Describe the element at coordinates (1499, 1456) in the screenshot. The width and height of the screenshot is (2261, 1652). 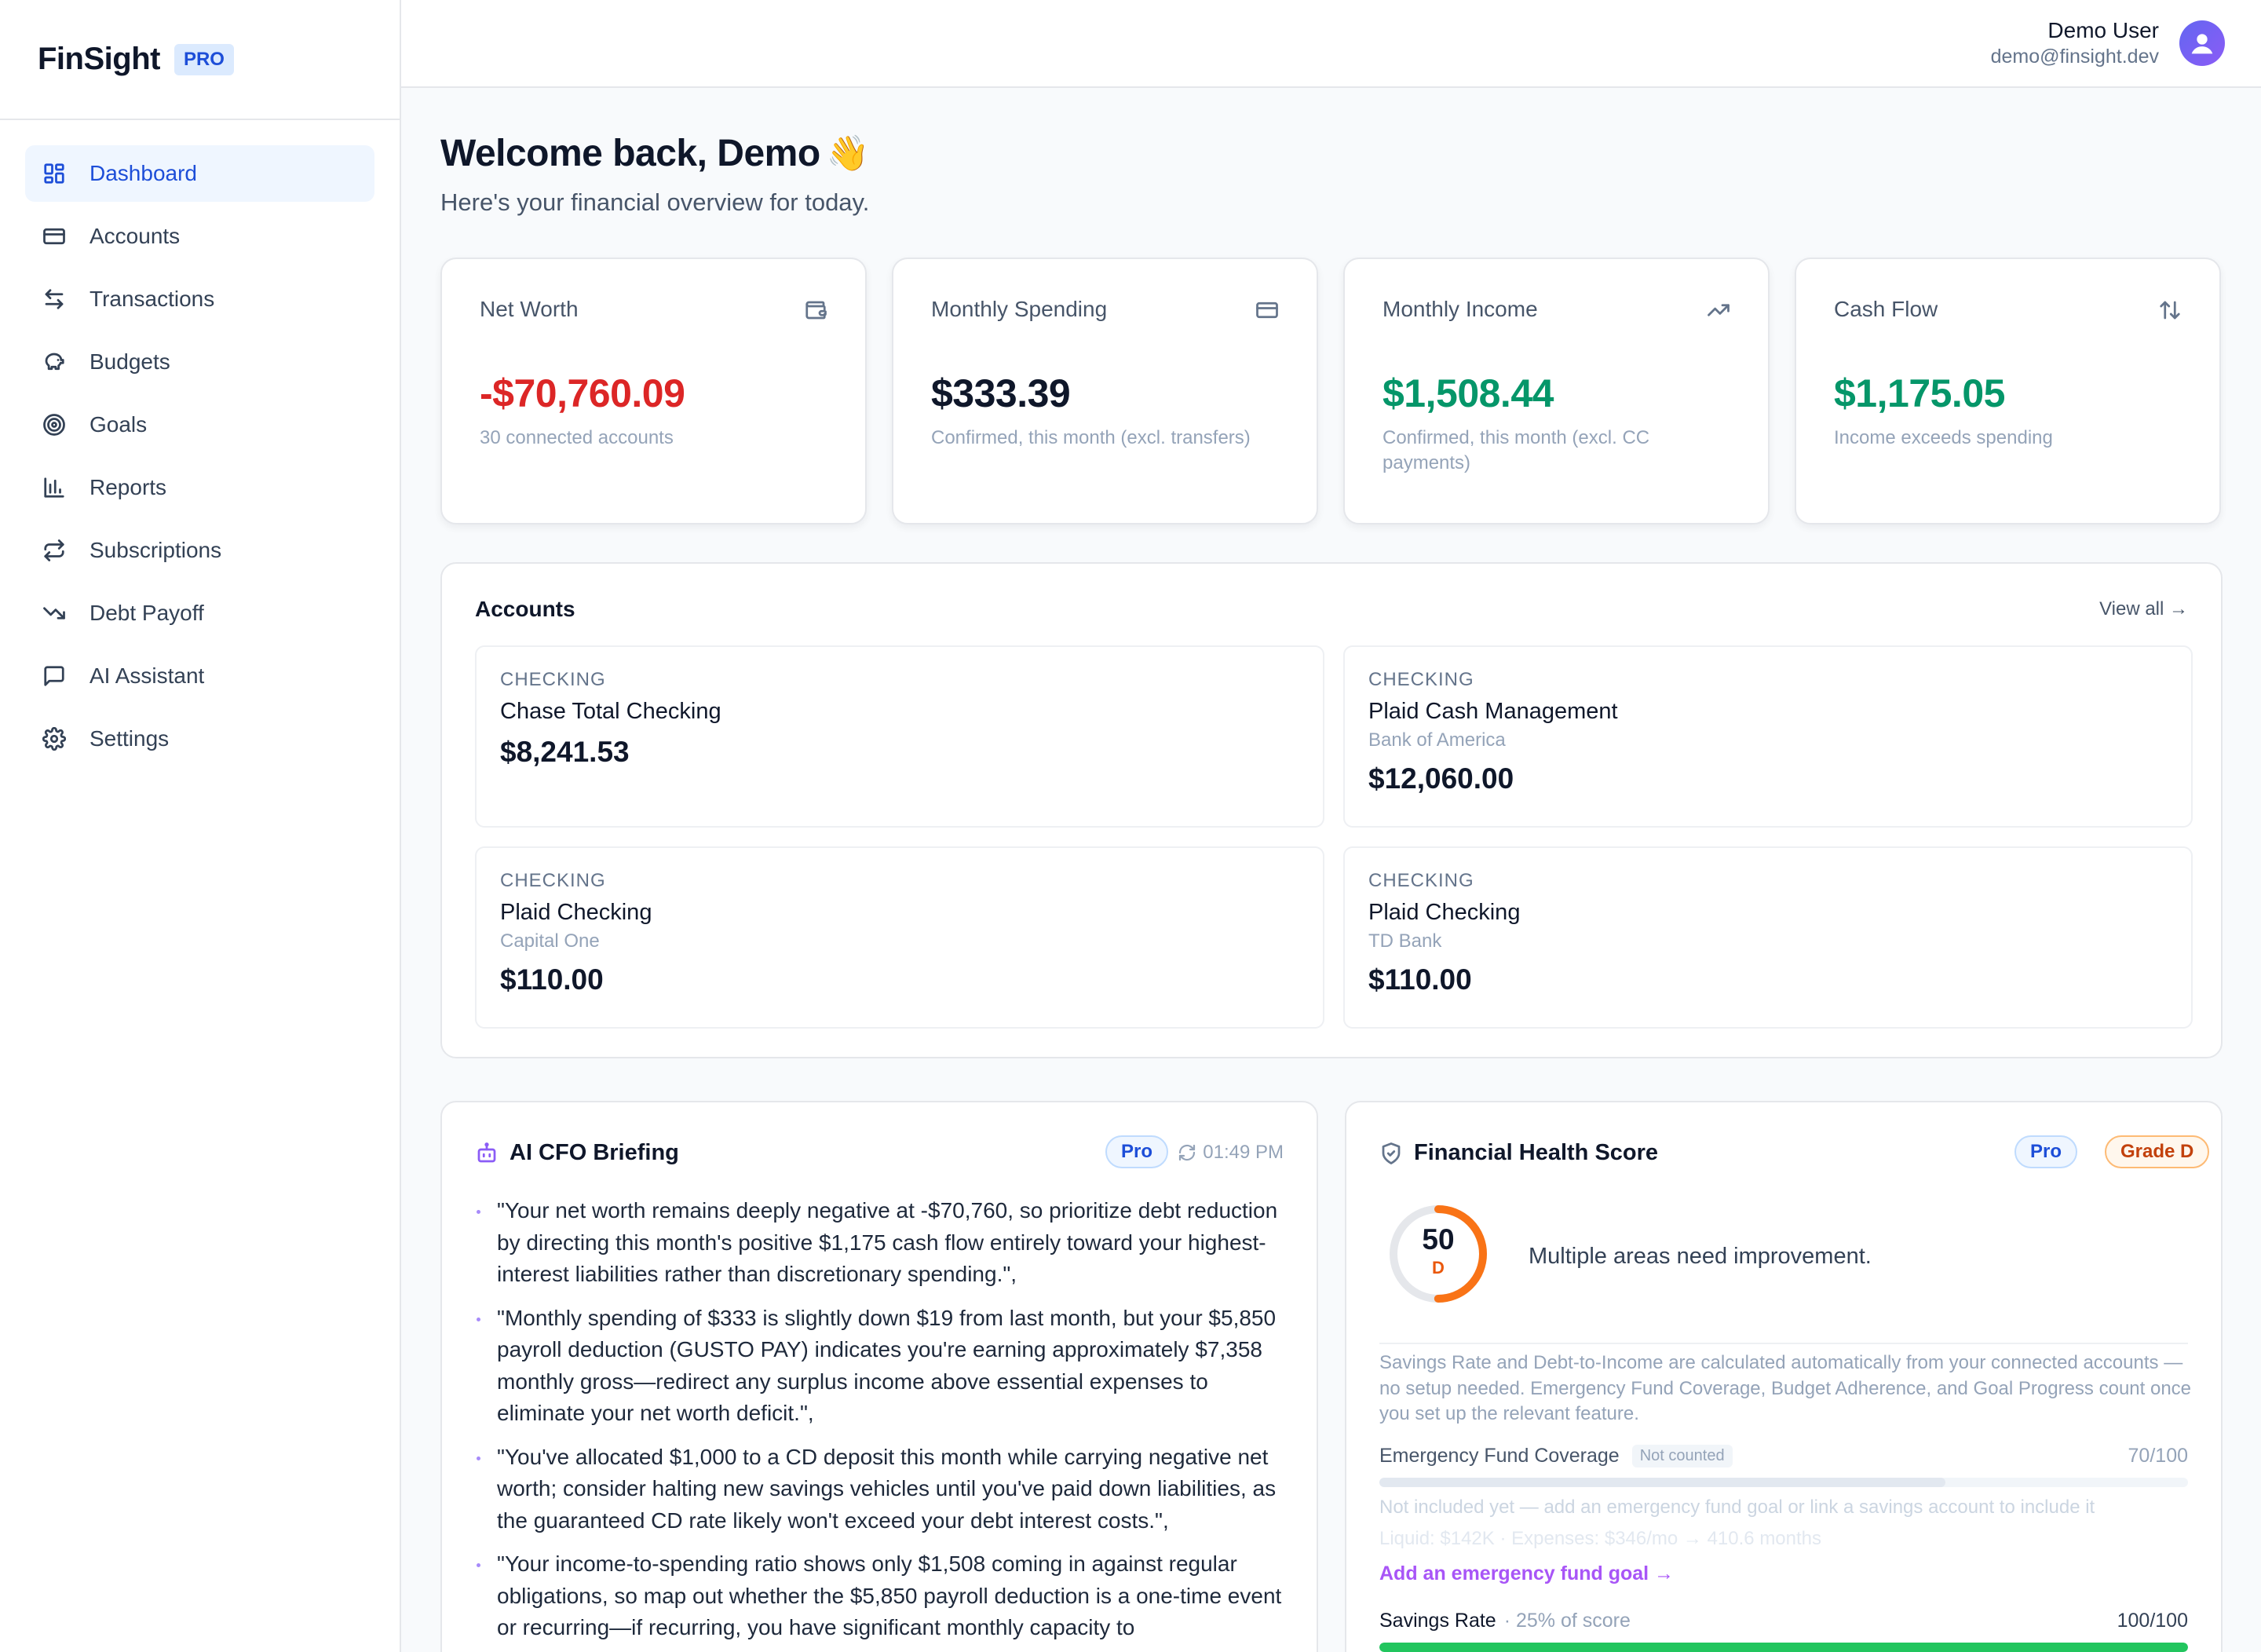
I see `metric-label: Emergency Fund Coverage` at that location.